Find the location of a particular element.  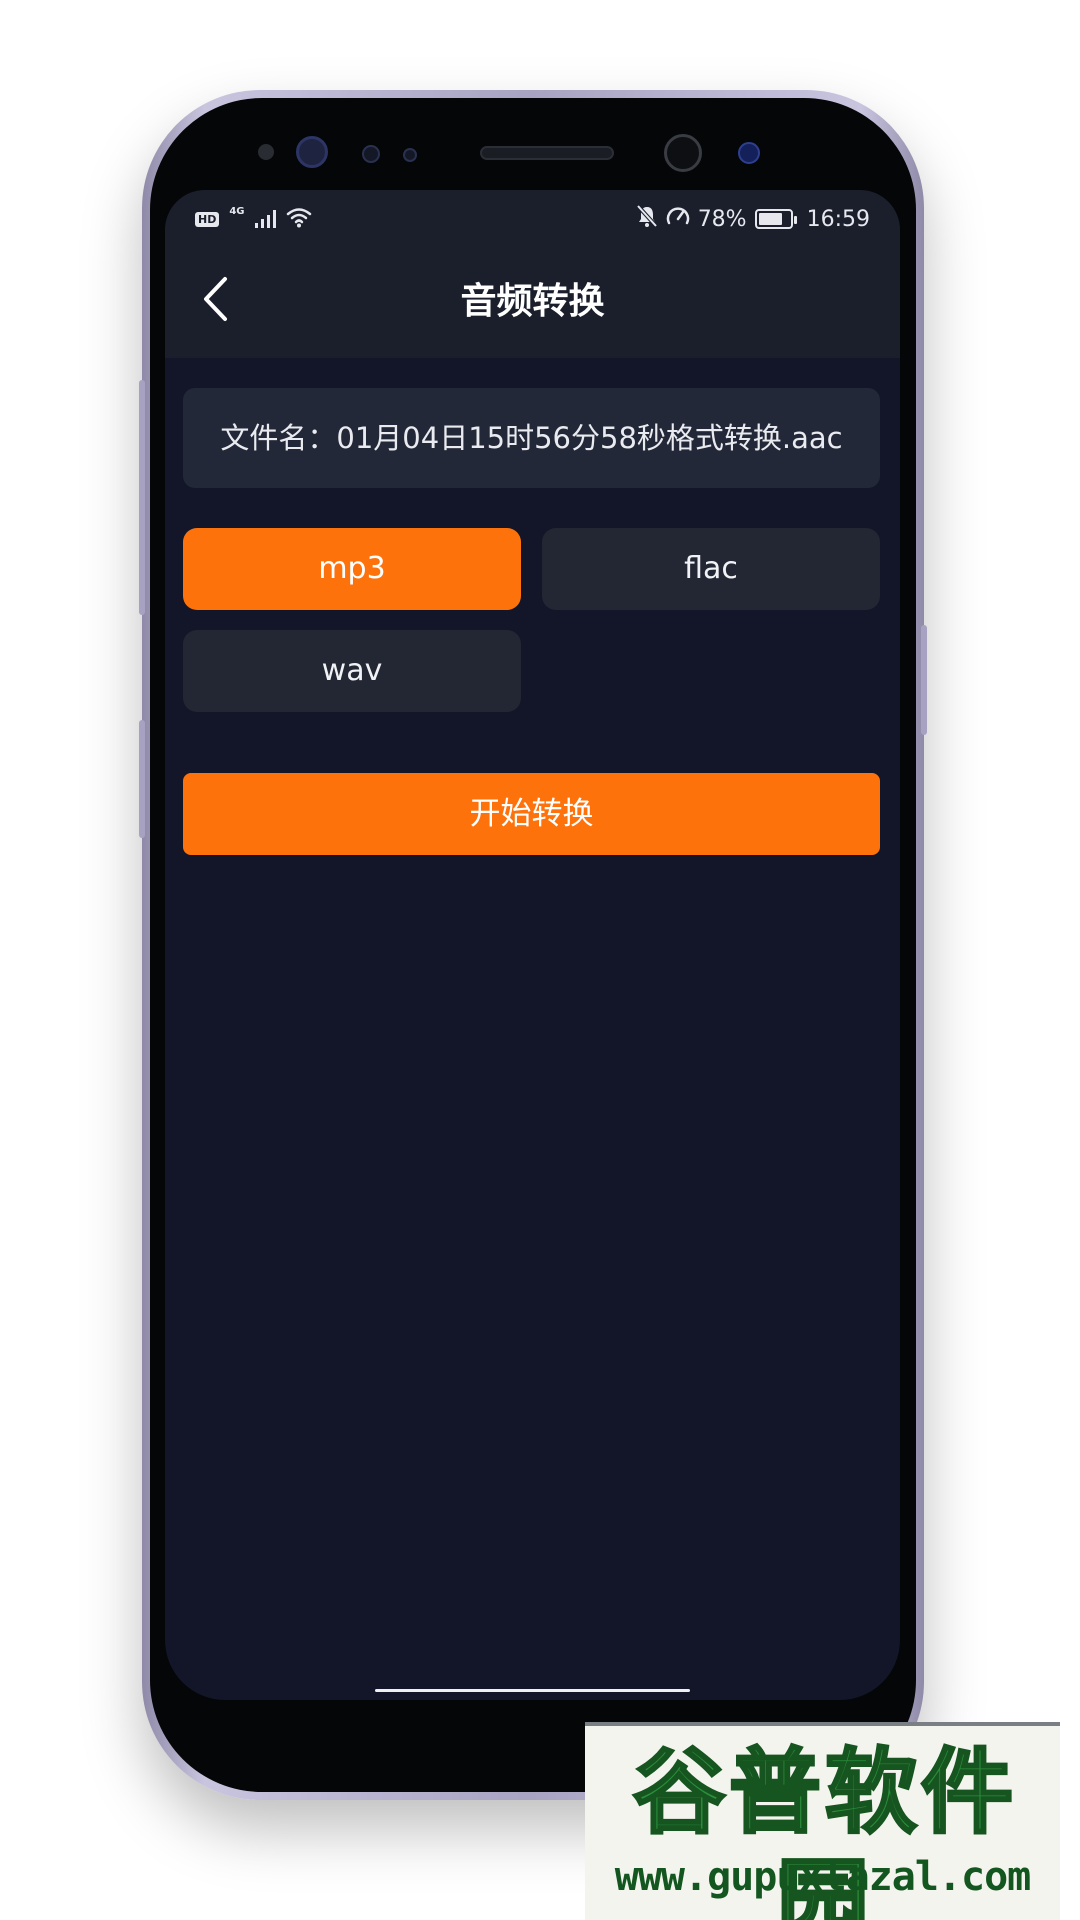

iris-sensor is located at coordinates (312, 152).